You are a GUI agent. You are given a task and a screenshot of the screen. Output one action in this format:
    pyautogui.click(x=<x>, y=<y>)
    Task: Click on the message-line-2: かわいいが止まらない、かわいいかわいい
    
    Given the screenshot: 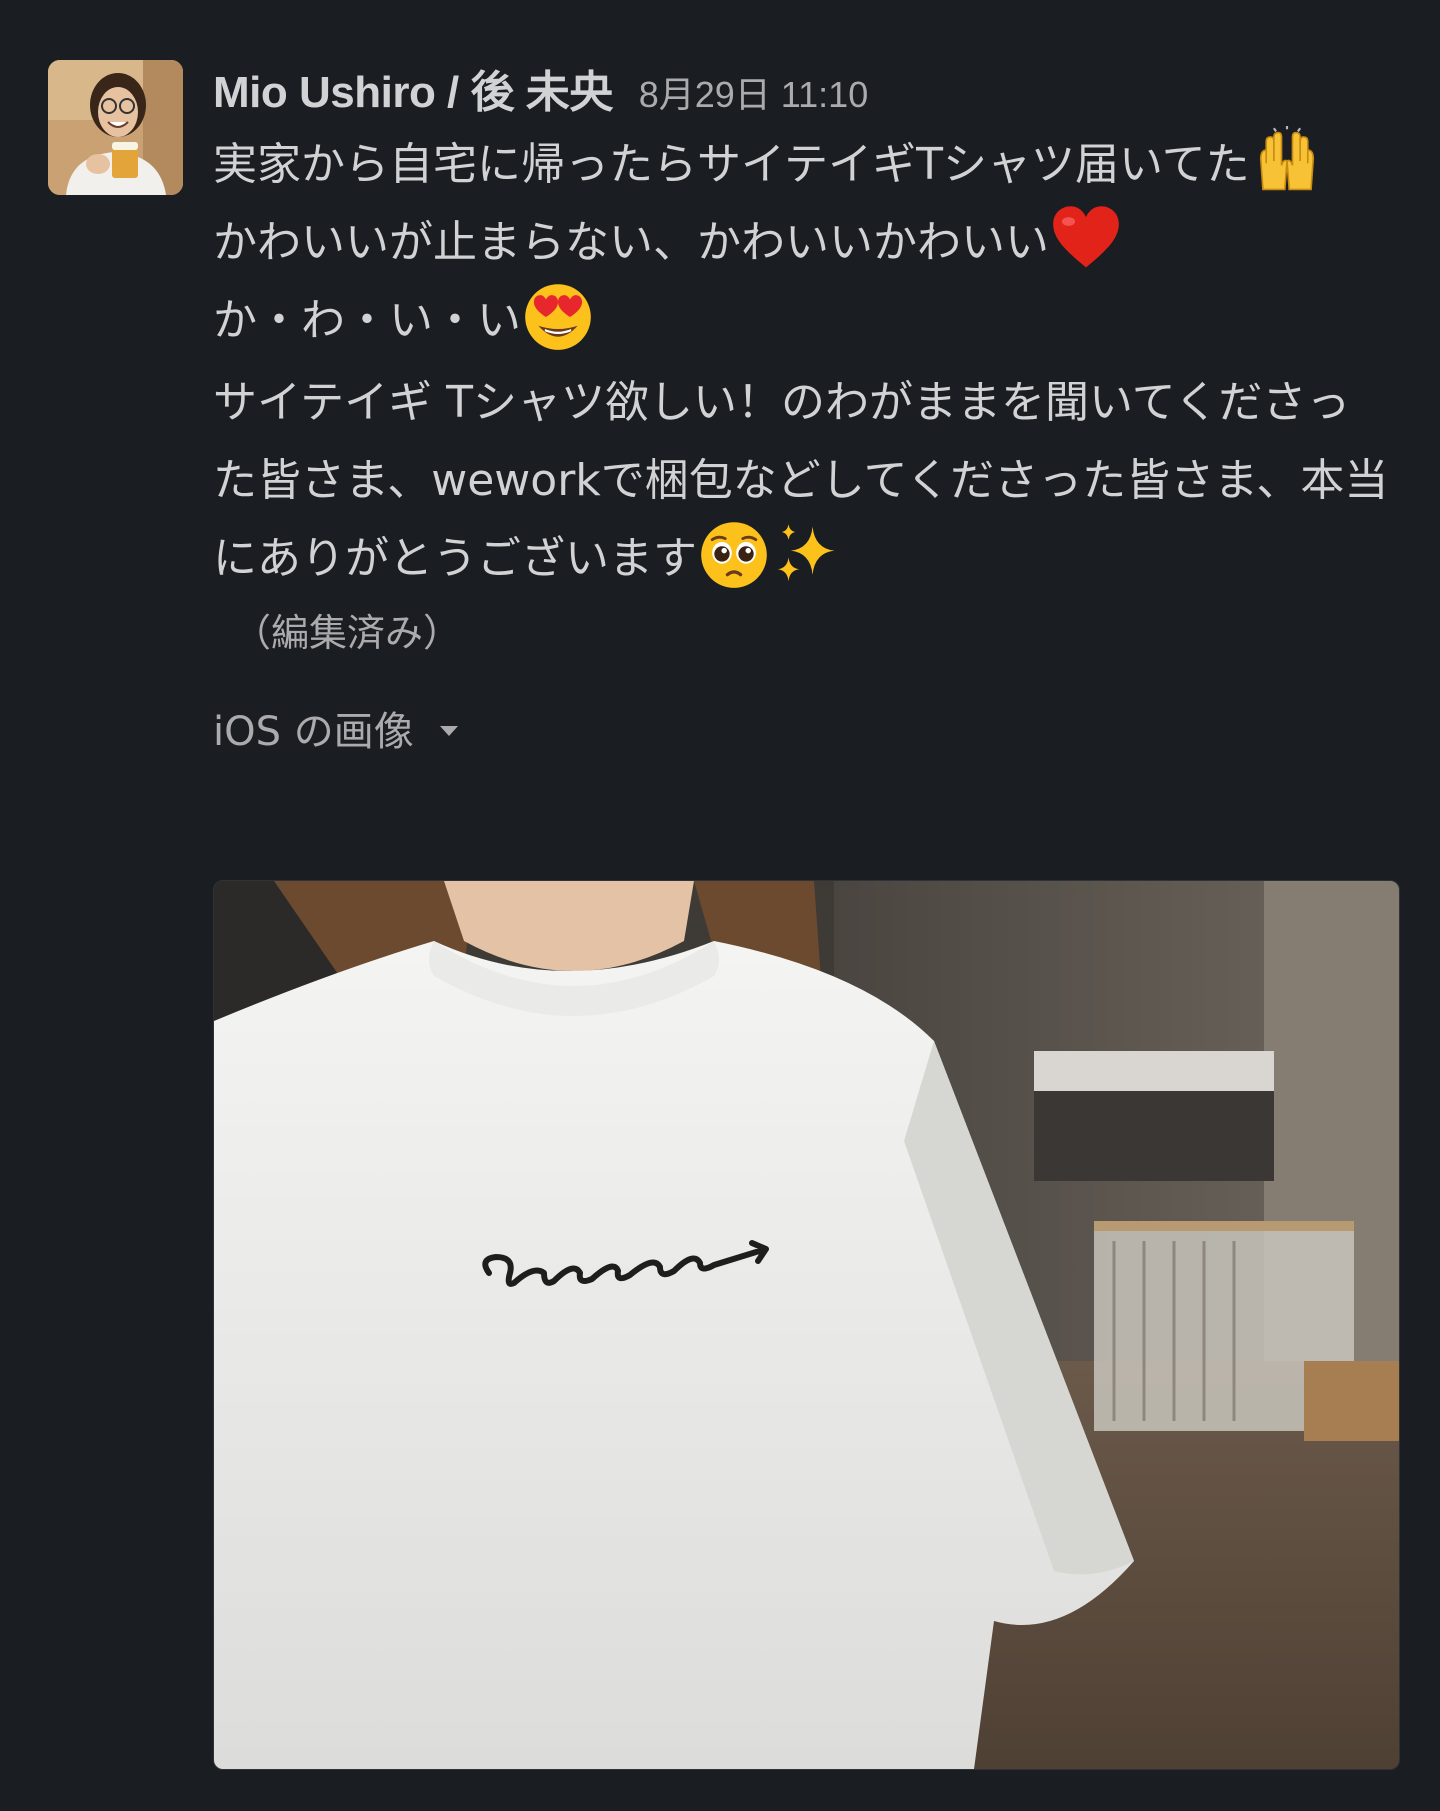 What is the action you would take?
    pyautogui.click(x=631, y=242)
    